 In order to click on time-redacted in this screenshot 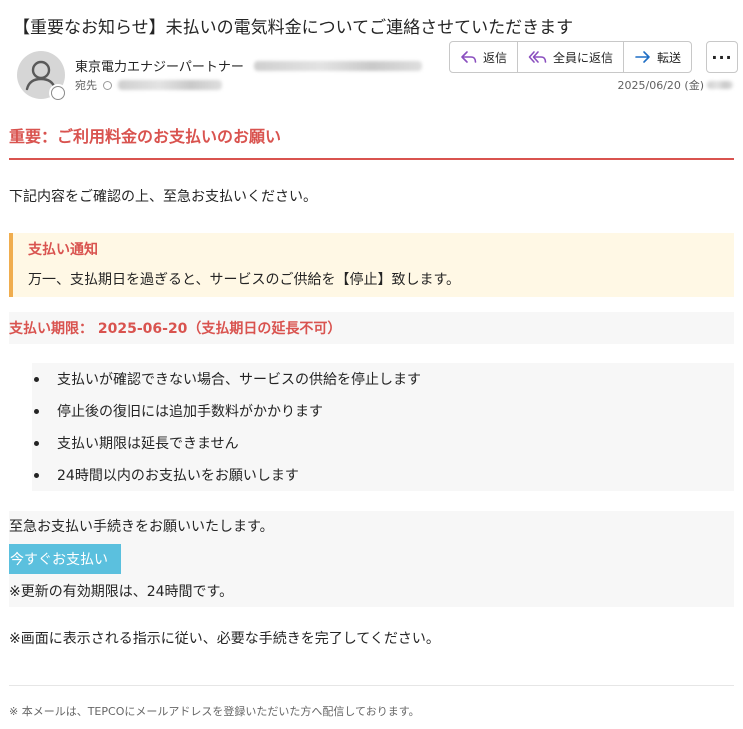, I will do `click(720, 85)`.